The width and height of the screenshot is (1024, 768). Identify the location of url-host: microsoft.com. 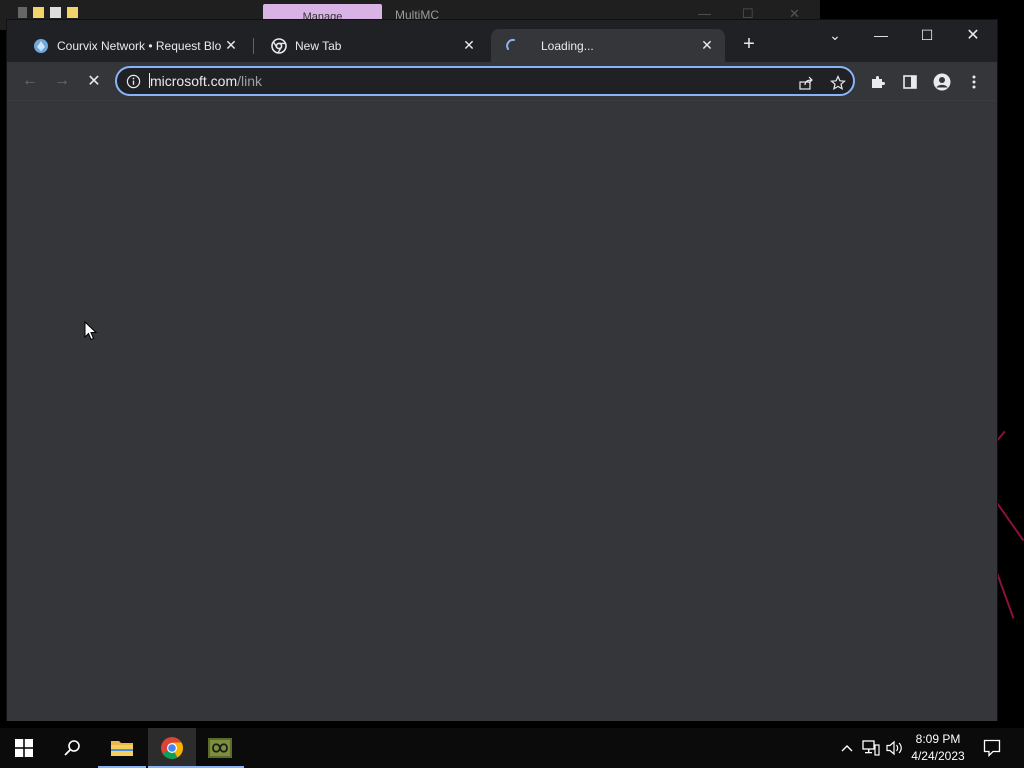
(194, 81).